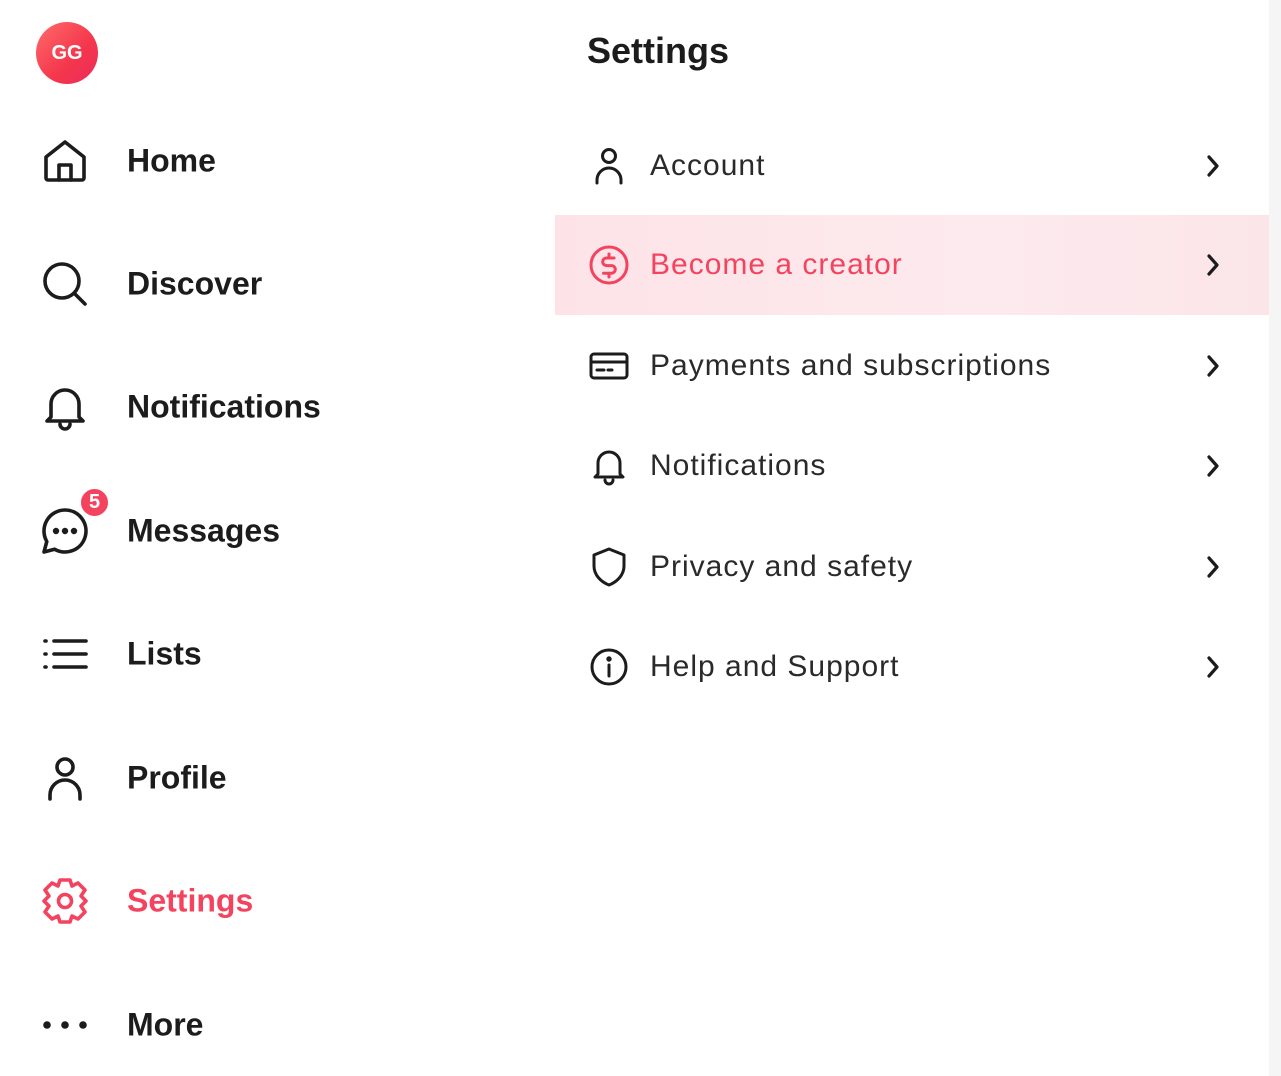 Image resolution: width=1281 pixels, height=1076 pixels. I want to click on nav-item-discover: Discover, so click(277, 284).